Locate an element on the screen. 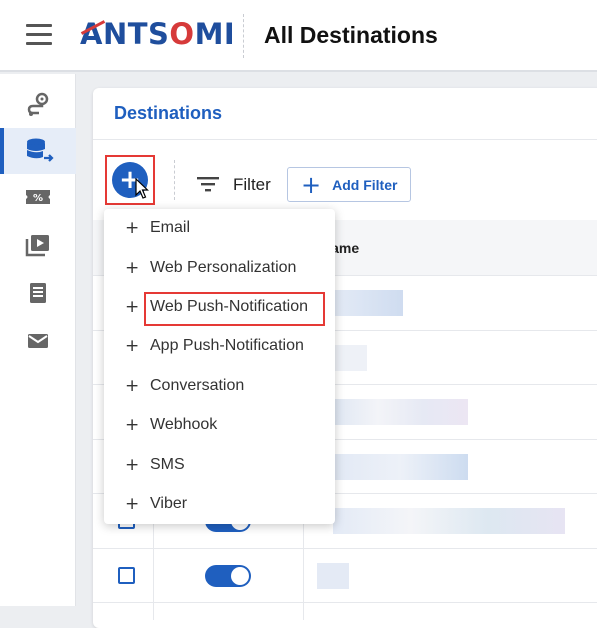 This screenshot has height=628, width=597. sidebar: % is located at coordinates (38, 340).